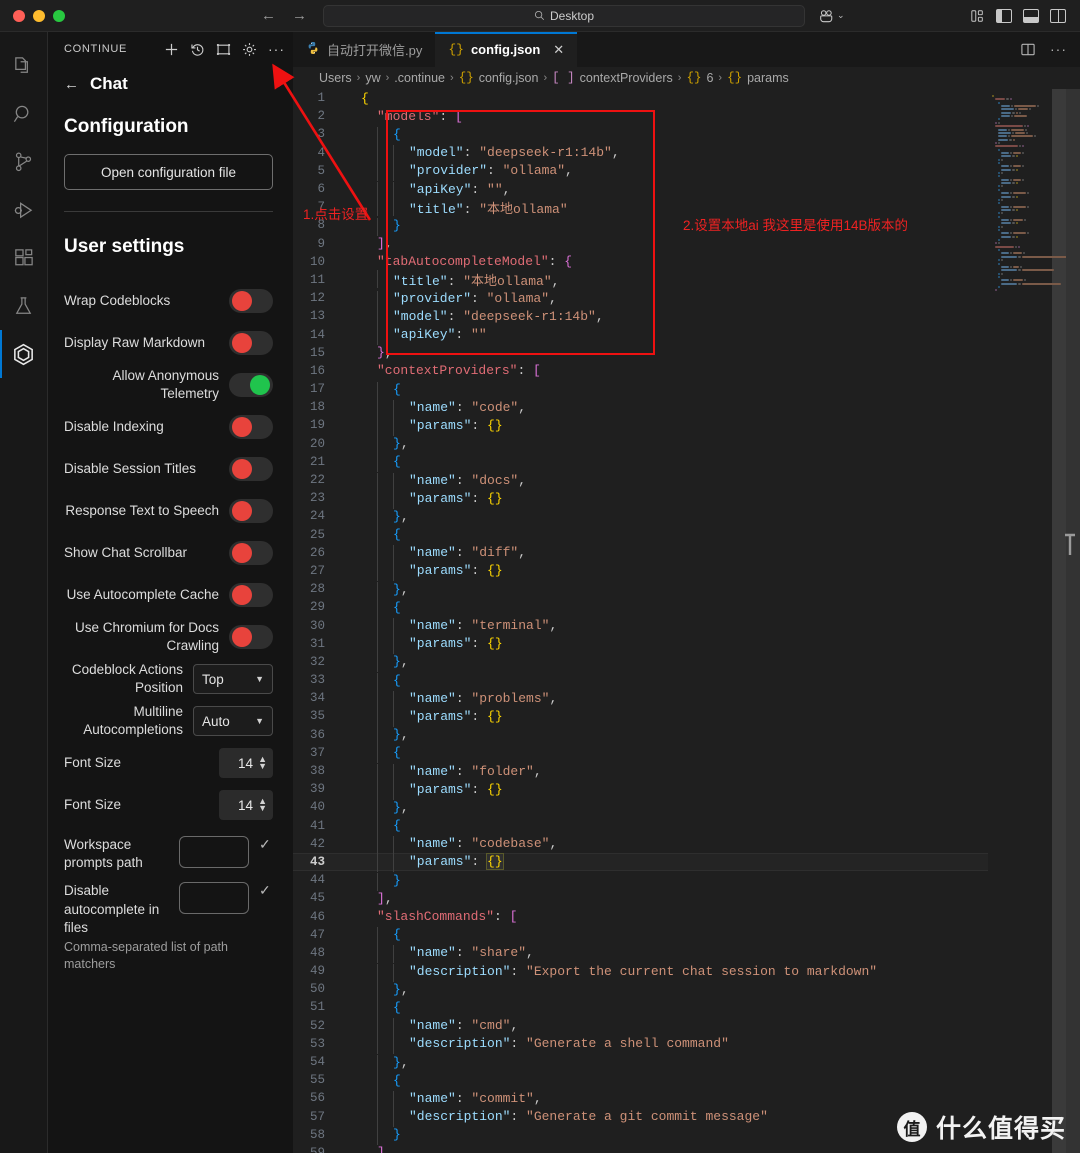 This screenshot has width=1080, height=1153. Describe the element at coordinates (686, 116) in the screenshot. I see `code-line: 2 "models": [` at that location.